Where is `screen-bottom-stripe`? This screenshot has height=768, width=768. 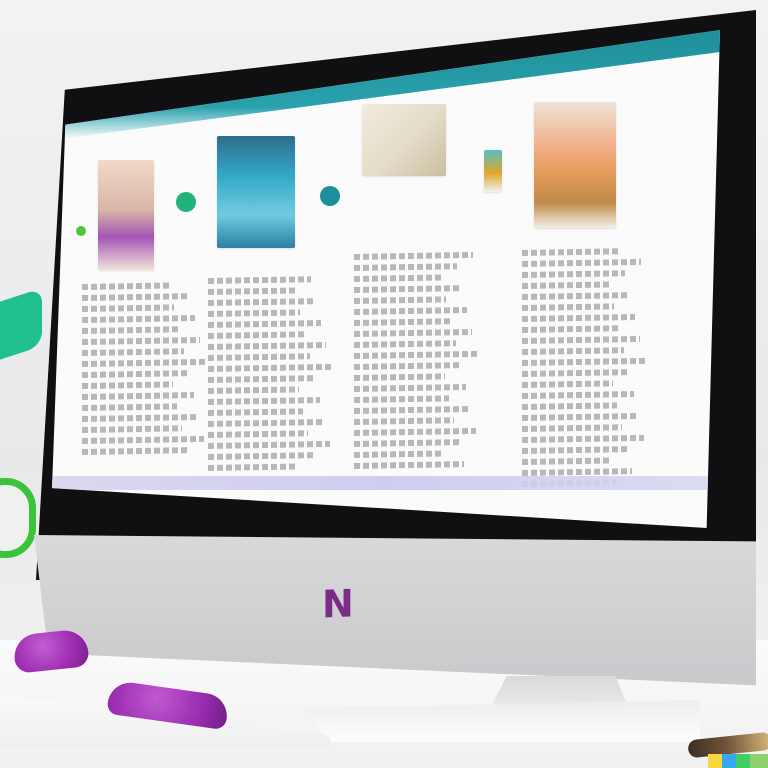
screen-bottom-stripe is located at coordinates (386, 483).